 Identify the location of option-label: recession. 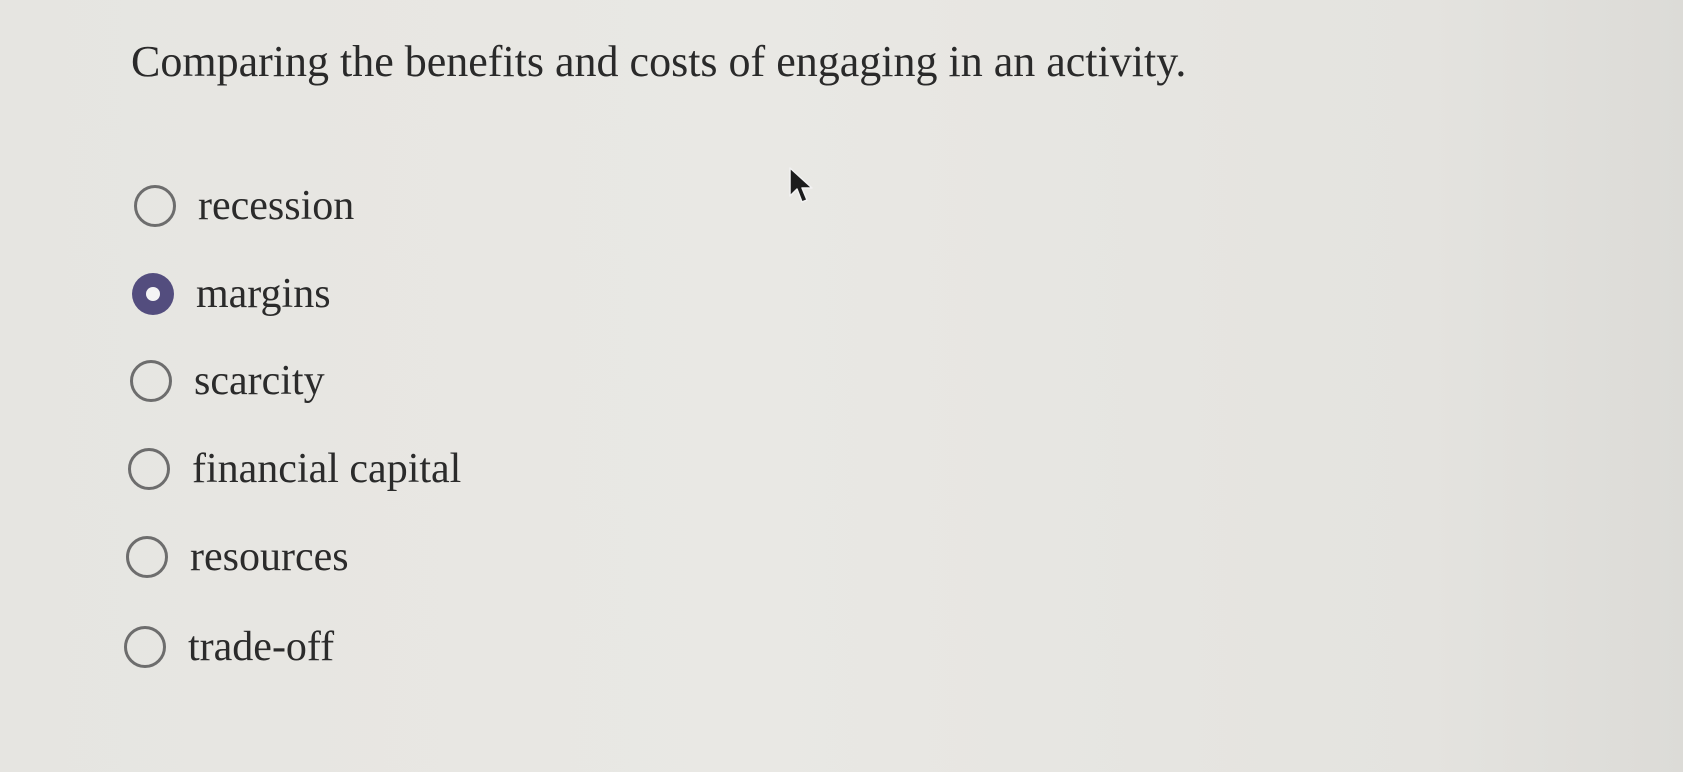
(276, 206).